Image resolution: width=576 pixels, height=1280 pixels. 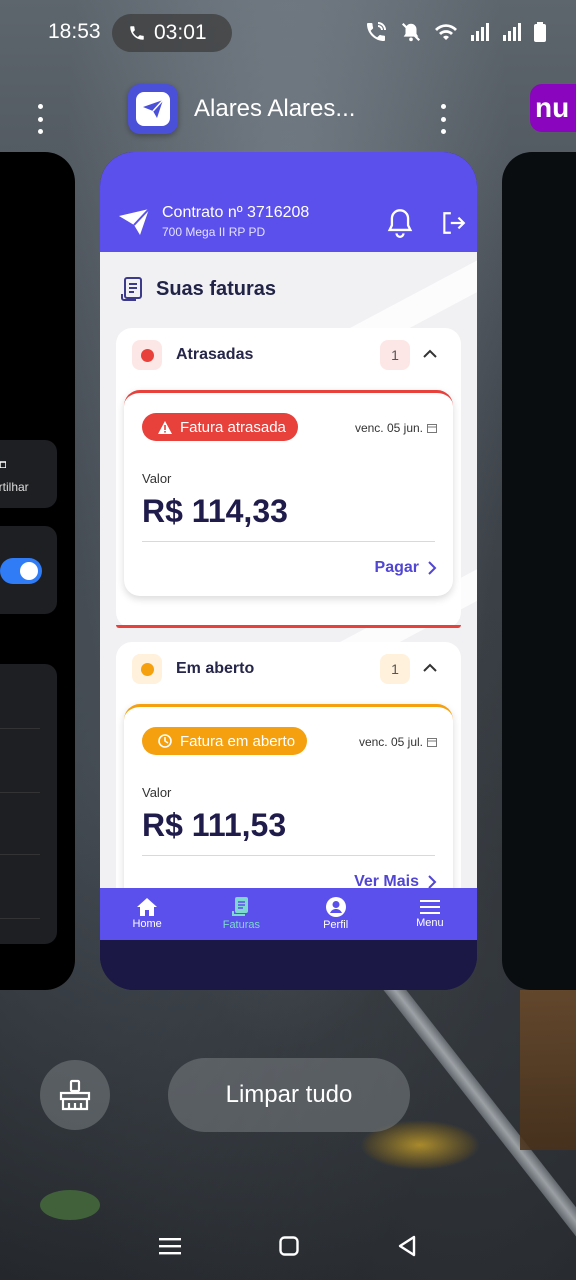 I want to click on badge-open: Fatura em aberto, so click(x=225, y=741).